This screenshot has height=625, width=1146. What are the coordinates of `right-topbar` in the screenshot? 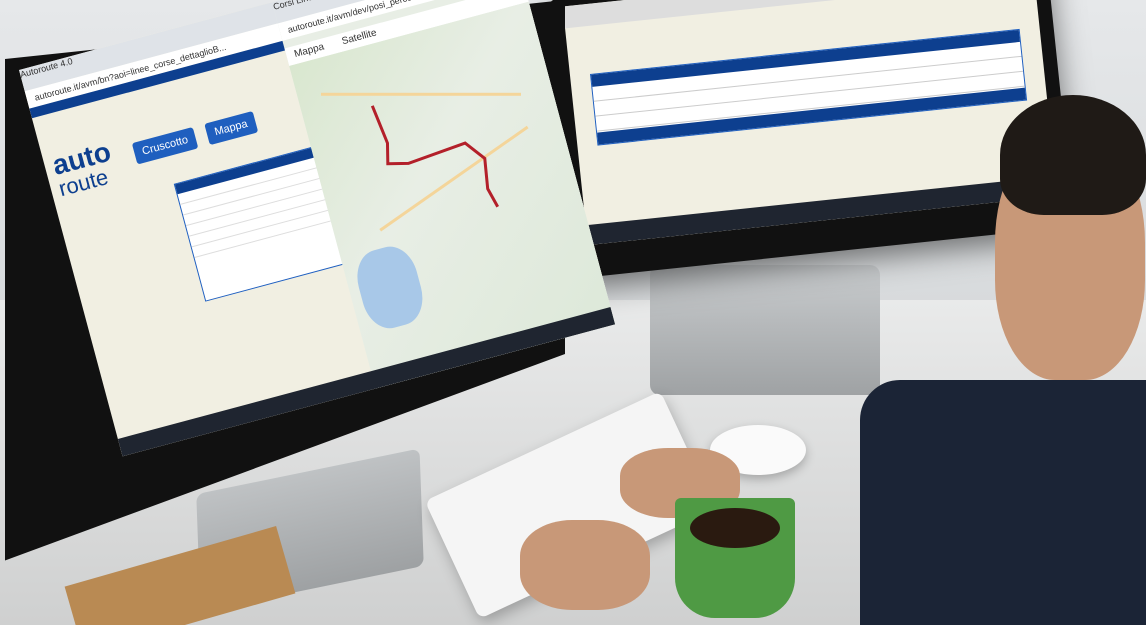 It's located at (798, 14).